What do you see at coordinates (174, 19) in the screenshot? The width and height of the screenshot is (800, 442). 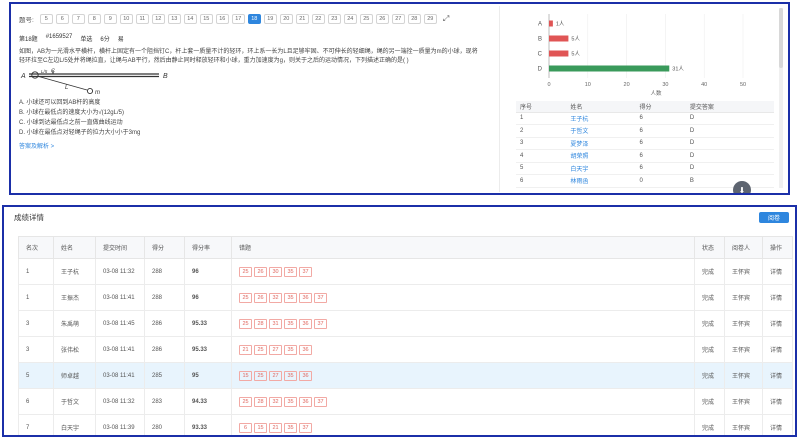 I see `question-nav-item: 13` at bounding box center [174, 19].